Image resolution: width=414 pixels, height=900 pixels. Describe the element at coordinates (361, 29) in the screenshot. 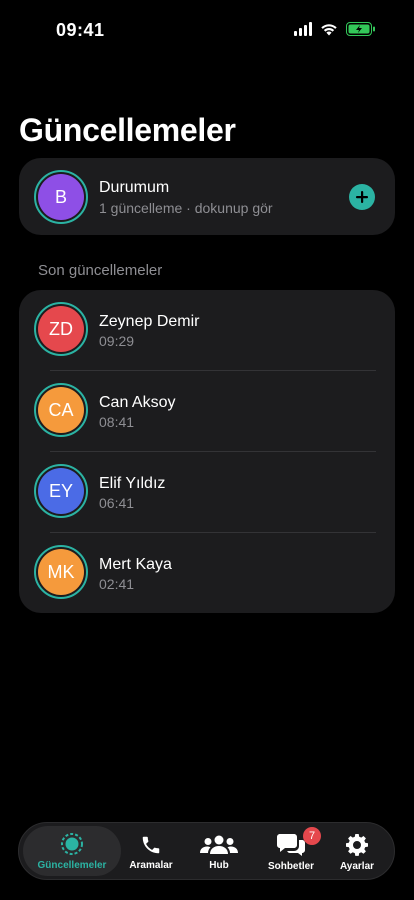

I see `battery-charging-icon` at that location.